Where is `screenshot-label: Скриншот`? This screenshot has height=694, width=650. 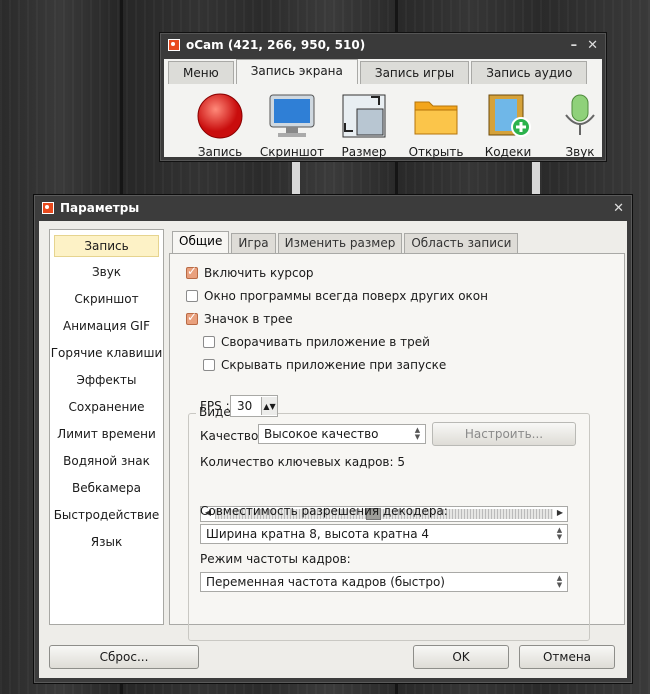
screenshot-label: Скриншот is located at coordinates (292, 152).